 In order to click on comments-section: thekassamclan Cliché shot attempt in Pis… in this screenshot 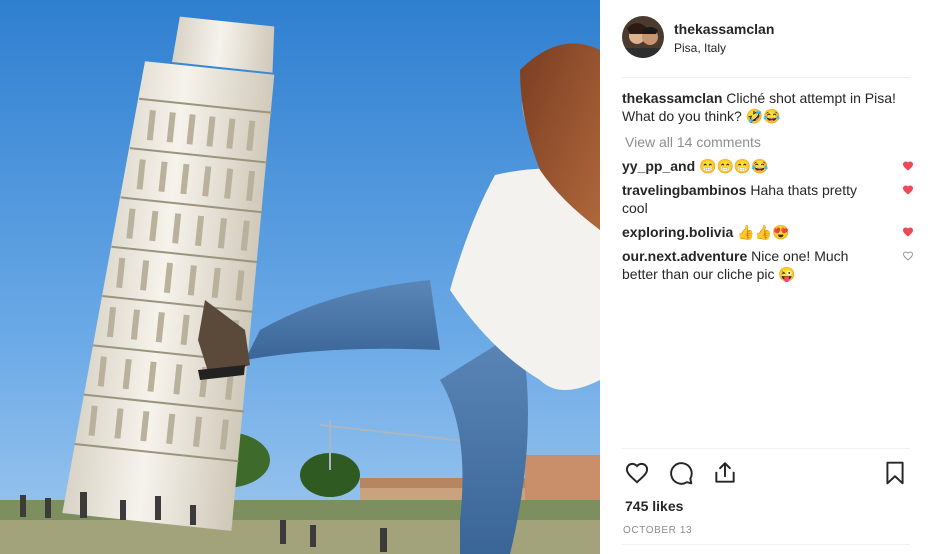, I will do `click(768, 186)`.